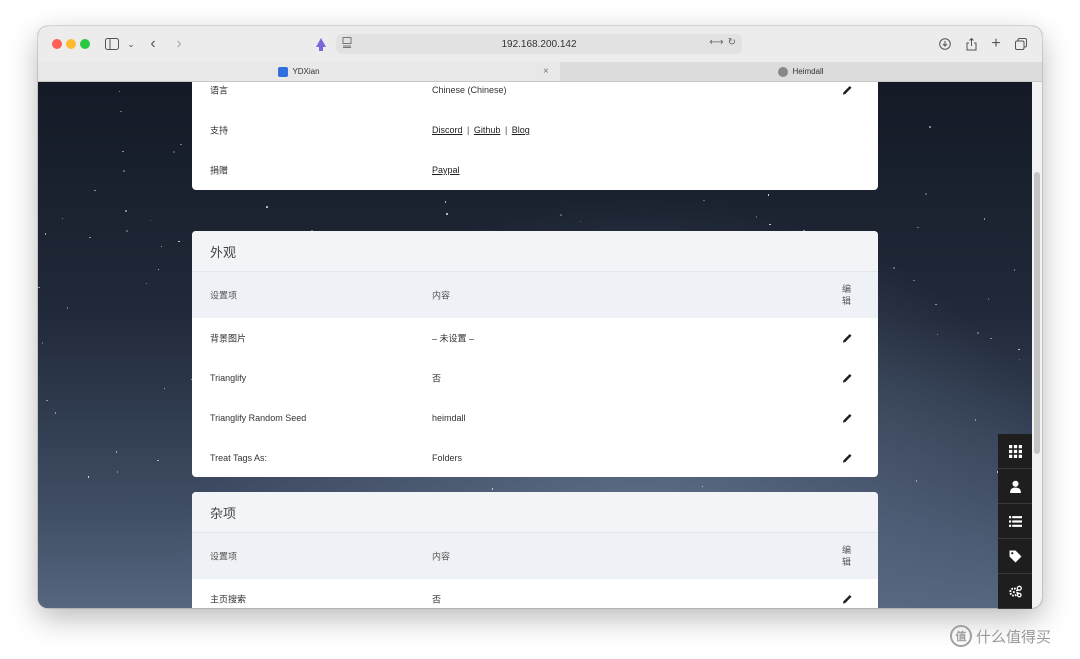  What do you see at coordinates (535, 457) in the screenshot?
I see `table-row: Treat Tags As: Folders` at bounding box center [535, 457].